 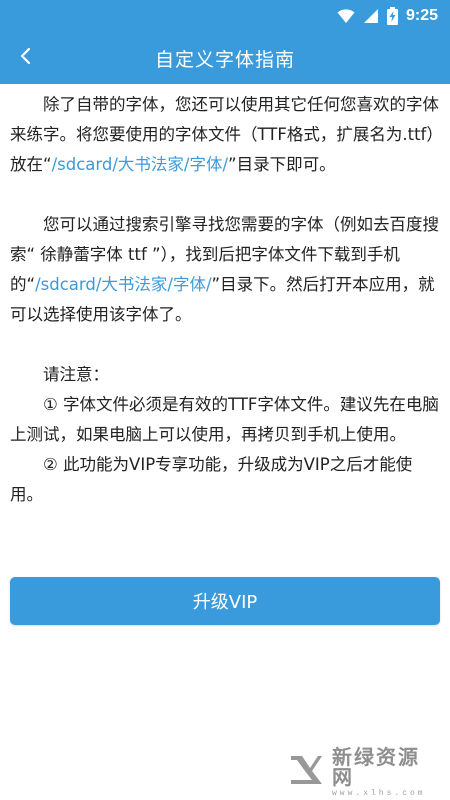 I want to click on back-button, so click(x=26, y=58).